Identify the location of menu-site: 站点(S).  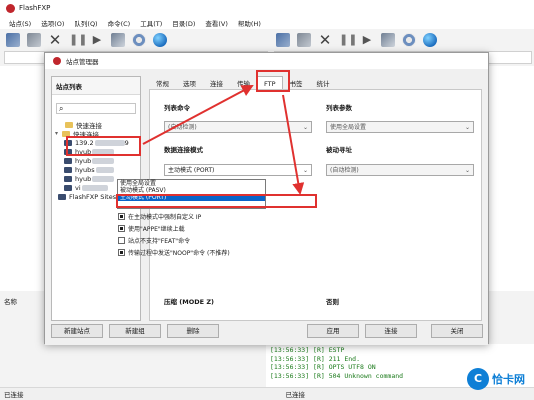
(20, 23).